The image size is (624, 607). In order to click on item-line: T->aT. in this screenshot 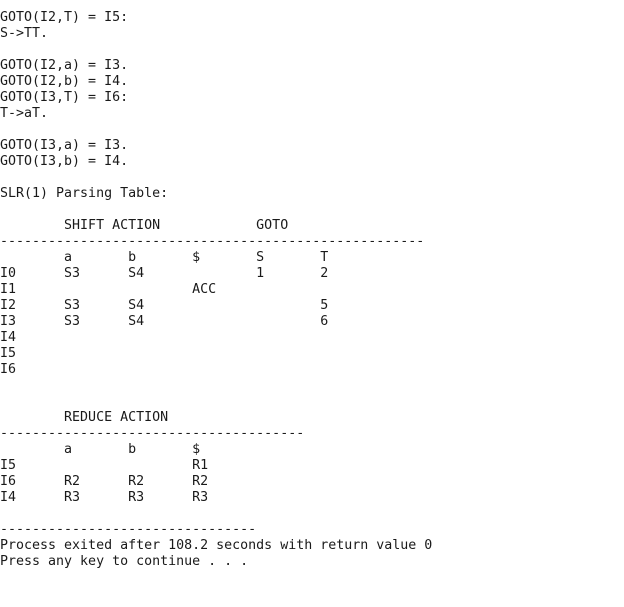, I will do `click(24, 113)`.